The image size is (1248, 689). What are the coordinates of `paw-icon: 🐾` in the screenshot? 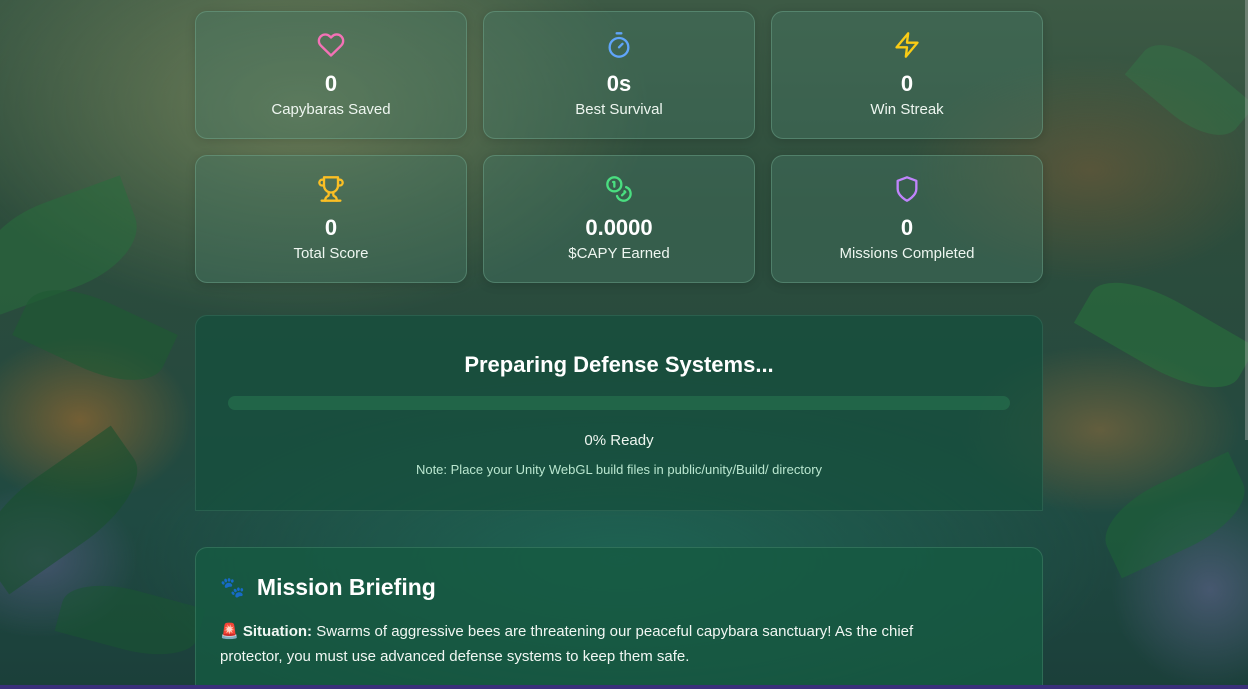 It's located at (232, 588).